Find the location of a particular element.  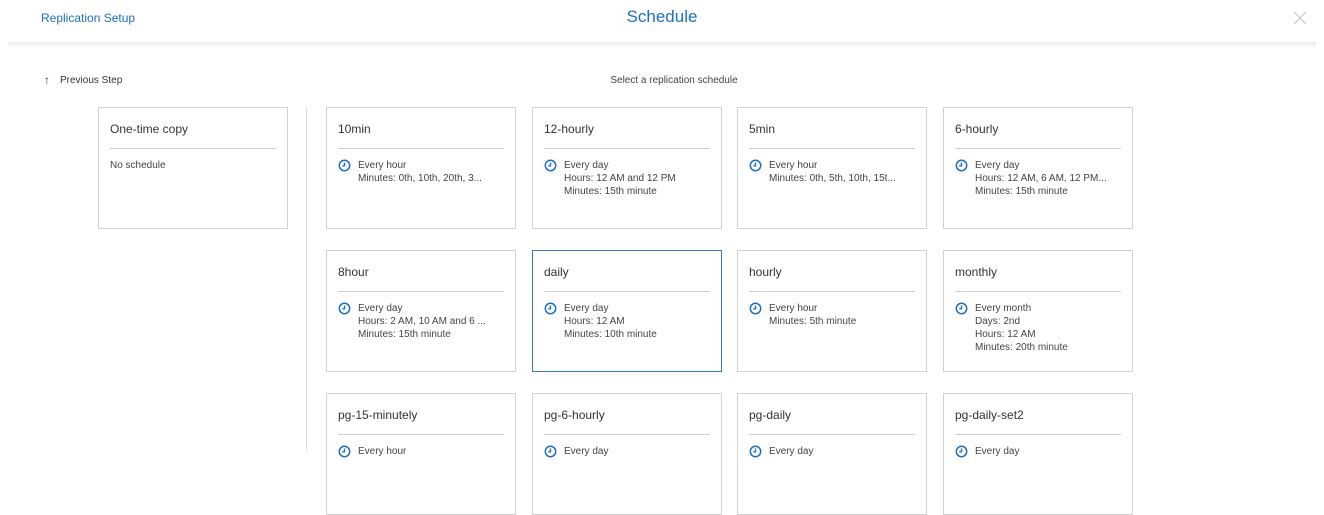

card-body: No schedule is located at coordinates (194, 165).